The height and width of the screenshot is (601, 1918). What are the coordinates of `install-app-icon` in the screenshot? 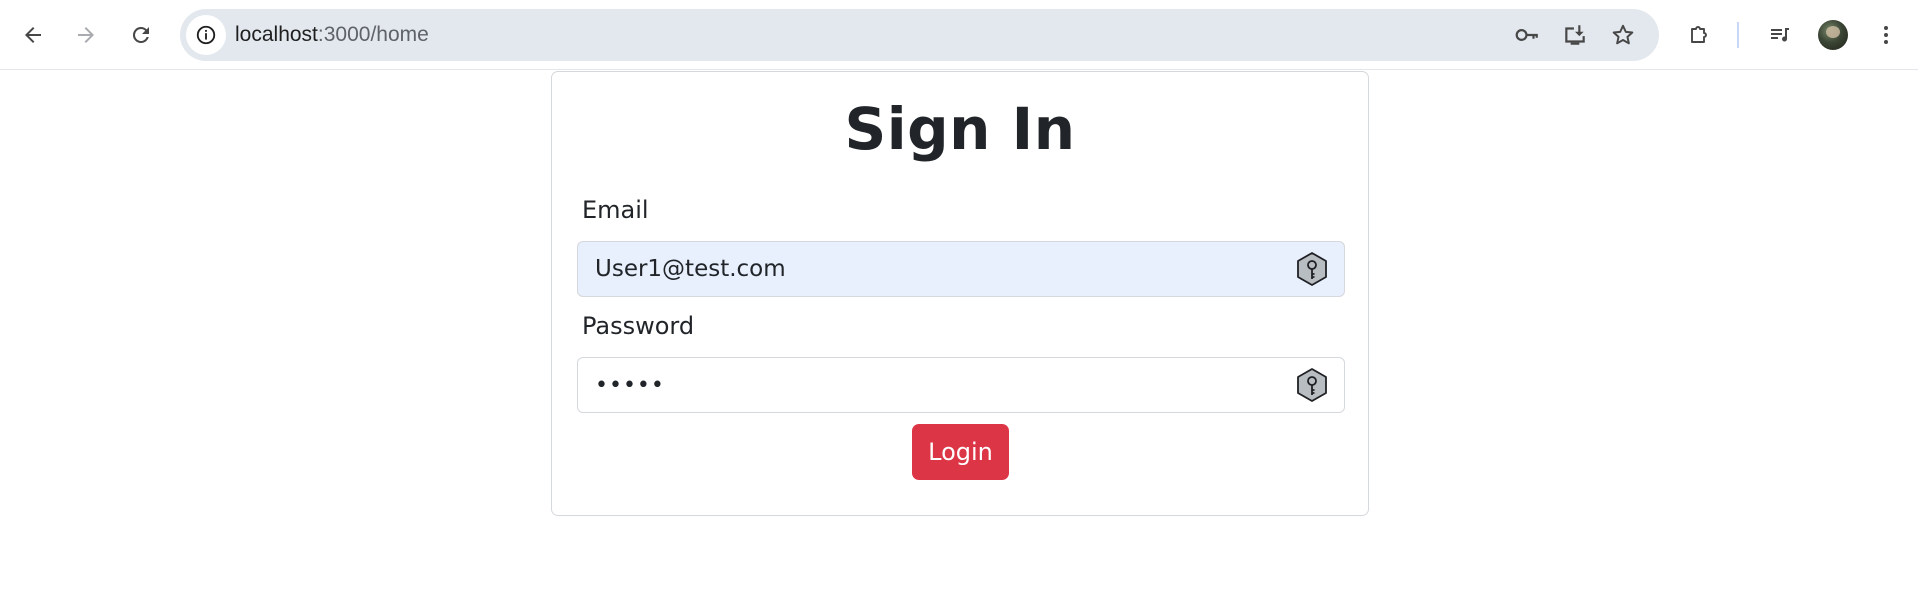 It's located at (1575, 35).